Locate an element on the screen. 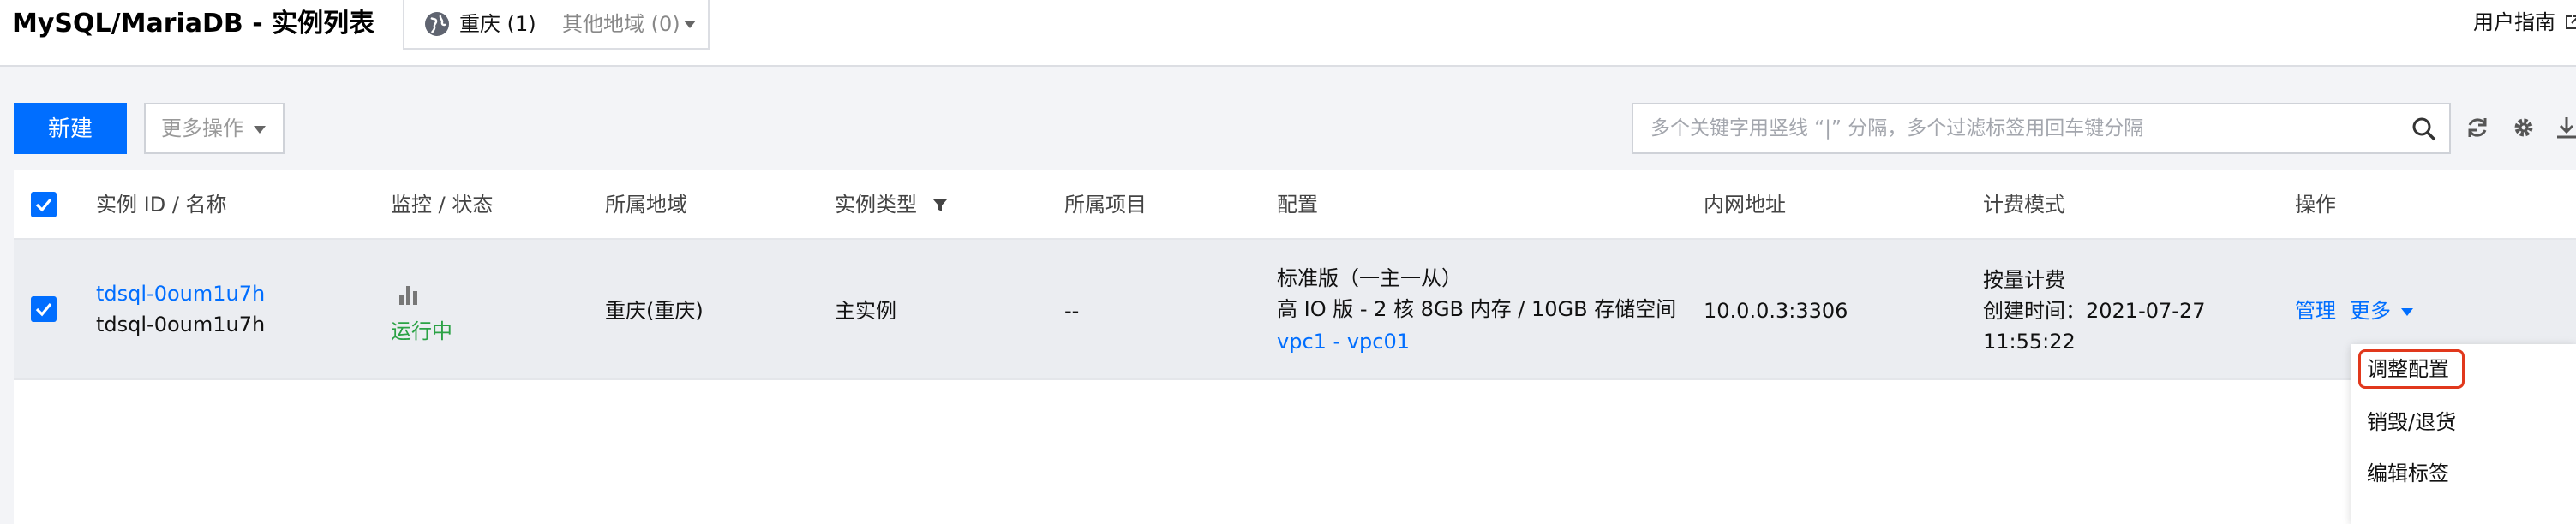  instance-type-cell: 主实例 is located at coordinates (865, 311).